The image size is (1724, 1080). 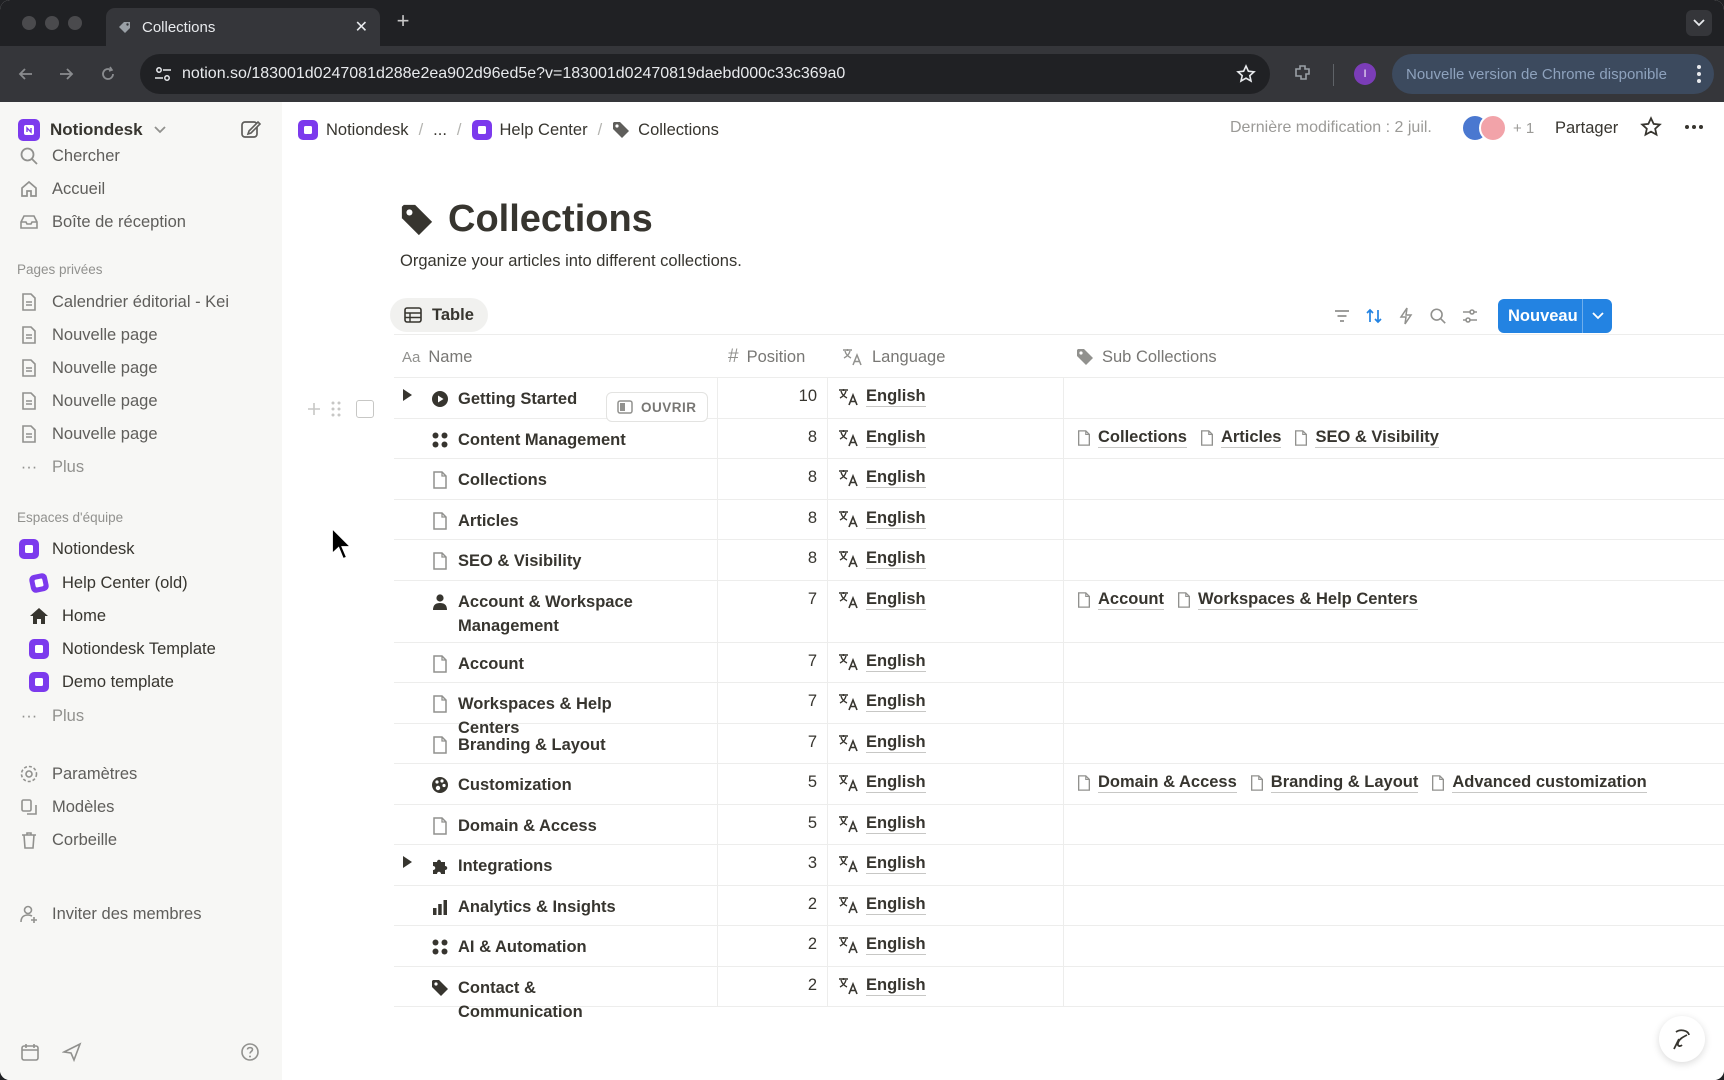 What do you see at coordinates (26, 74) in the screenshot?
I see `back-button` at bounding box center [26, 74].